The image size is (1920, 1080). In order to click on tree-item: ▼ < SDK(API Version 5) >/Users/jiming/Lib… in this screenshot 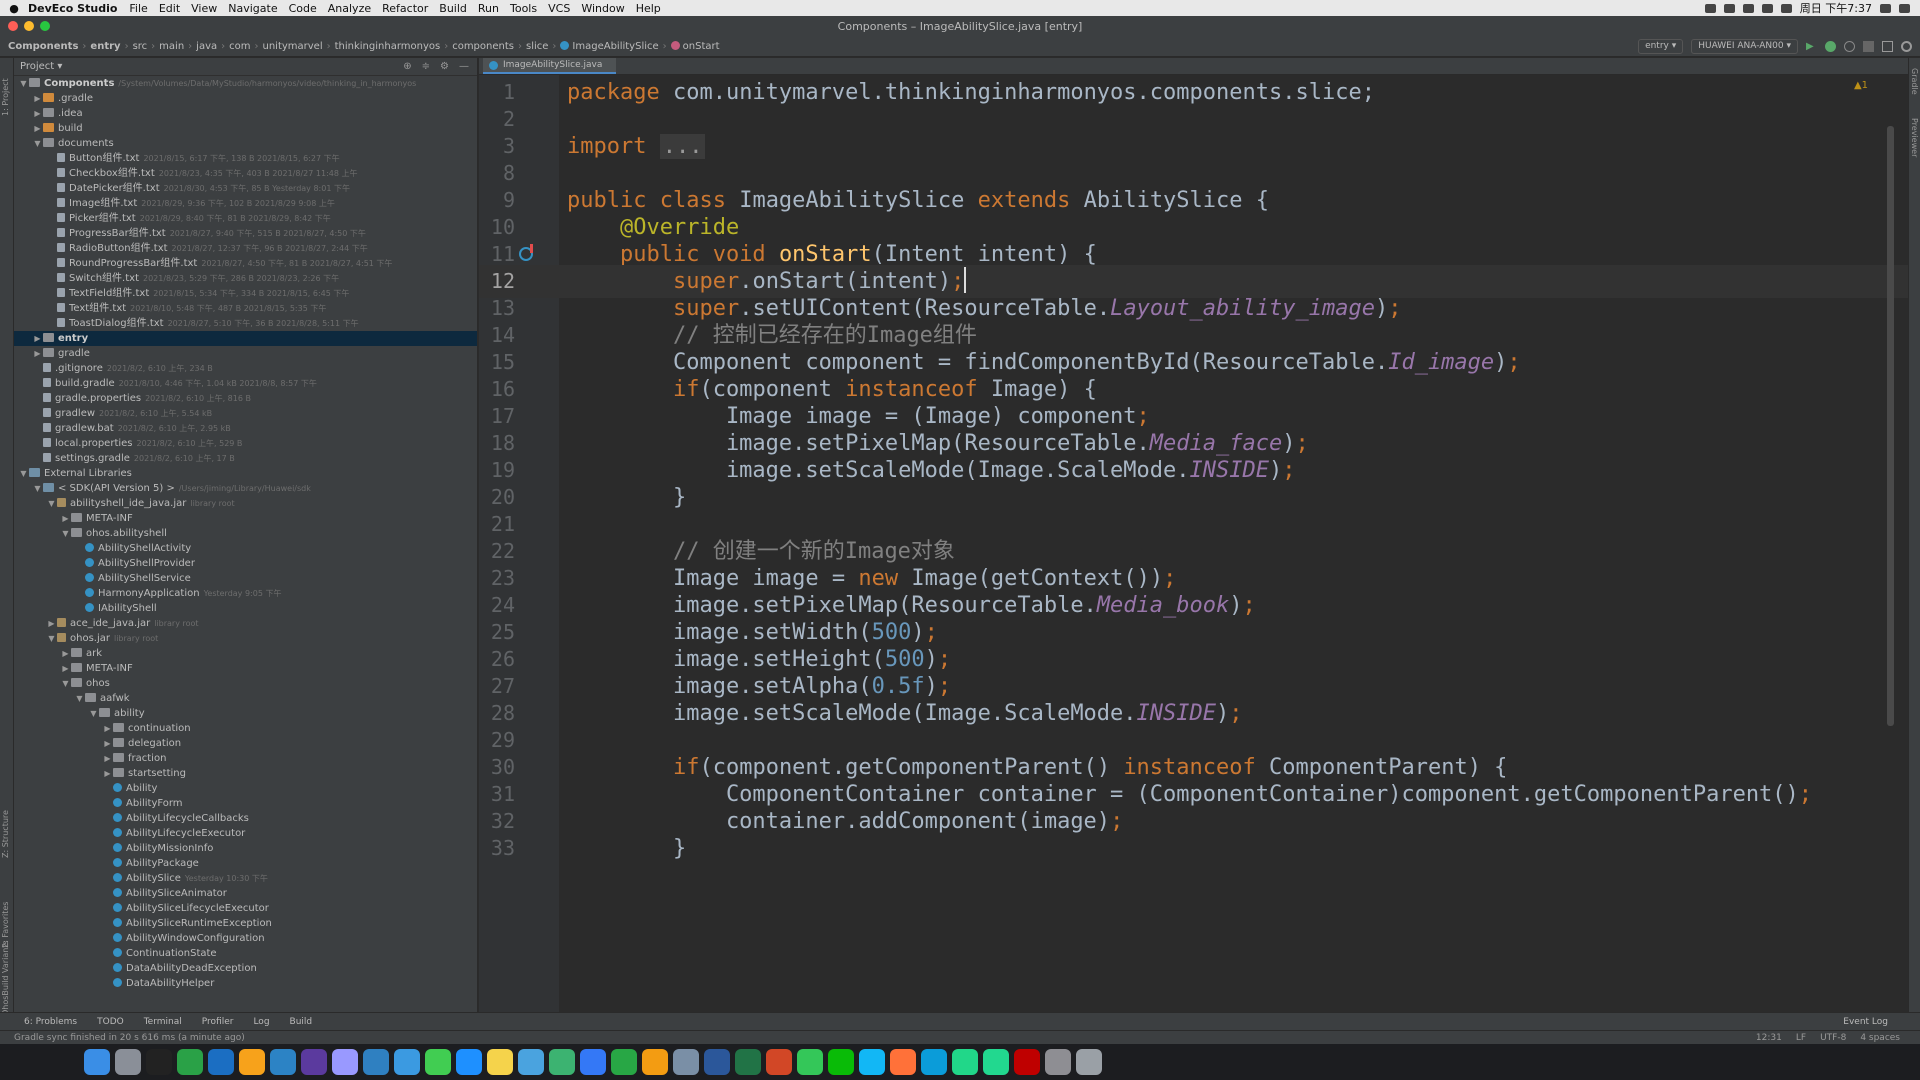, I will do `click(245, 488)`.